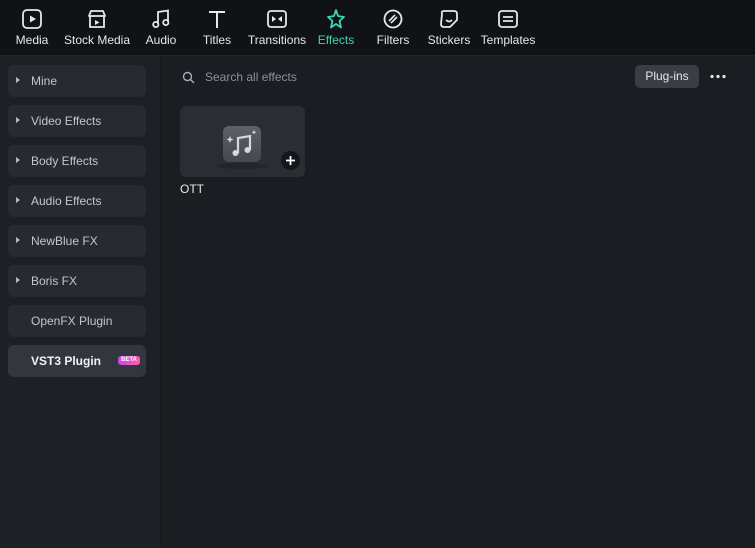 This screenshot has height=548, width=755. I want to click on tab-audio-label: Audio, so click(161, 40).